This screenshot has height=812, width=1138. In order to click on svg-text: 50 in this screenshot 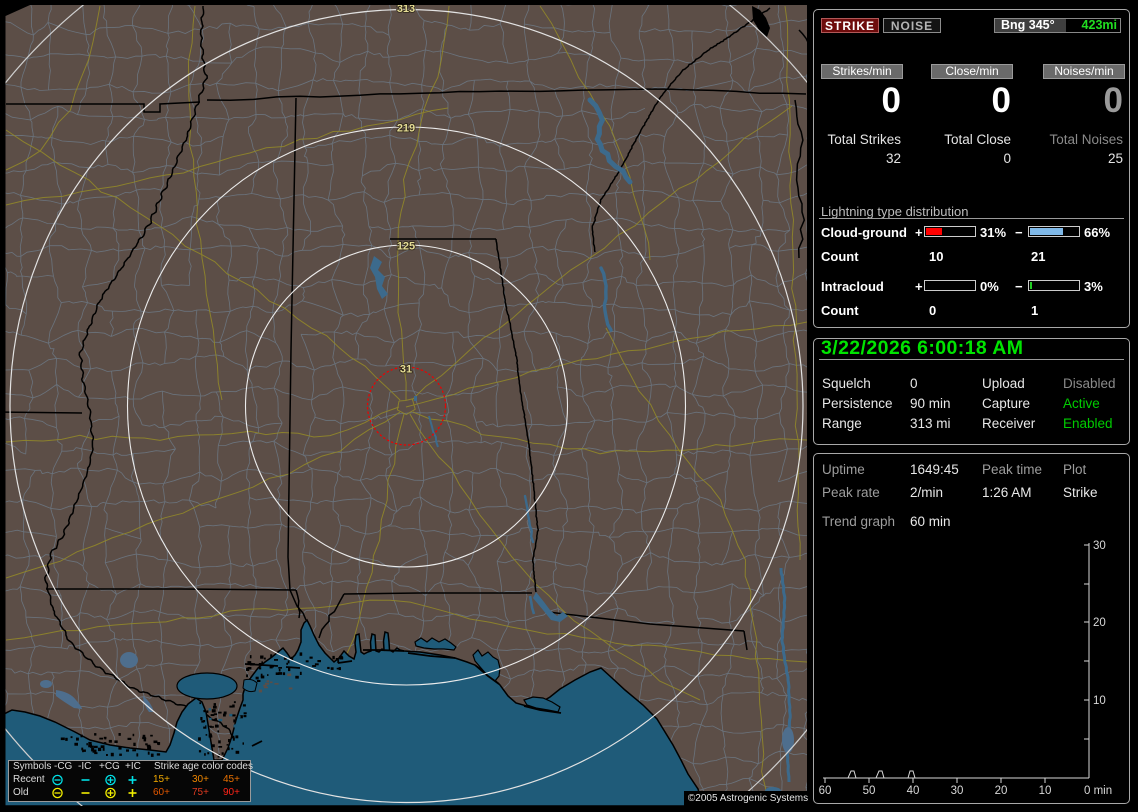, I will do `click(869, 791)`.